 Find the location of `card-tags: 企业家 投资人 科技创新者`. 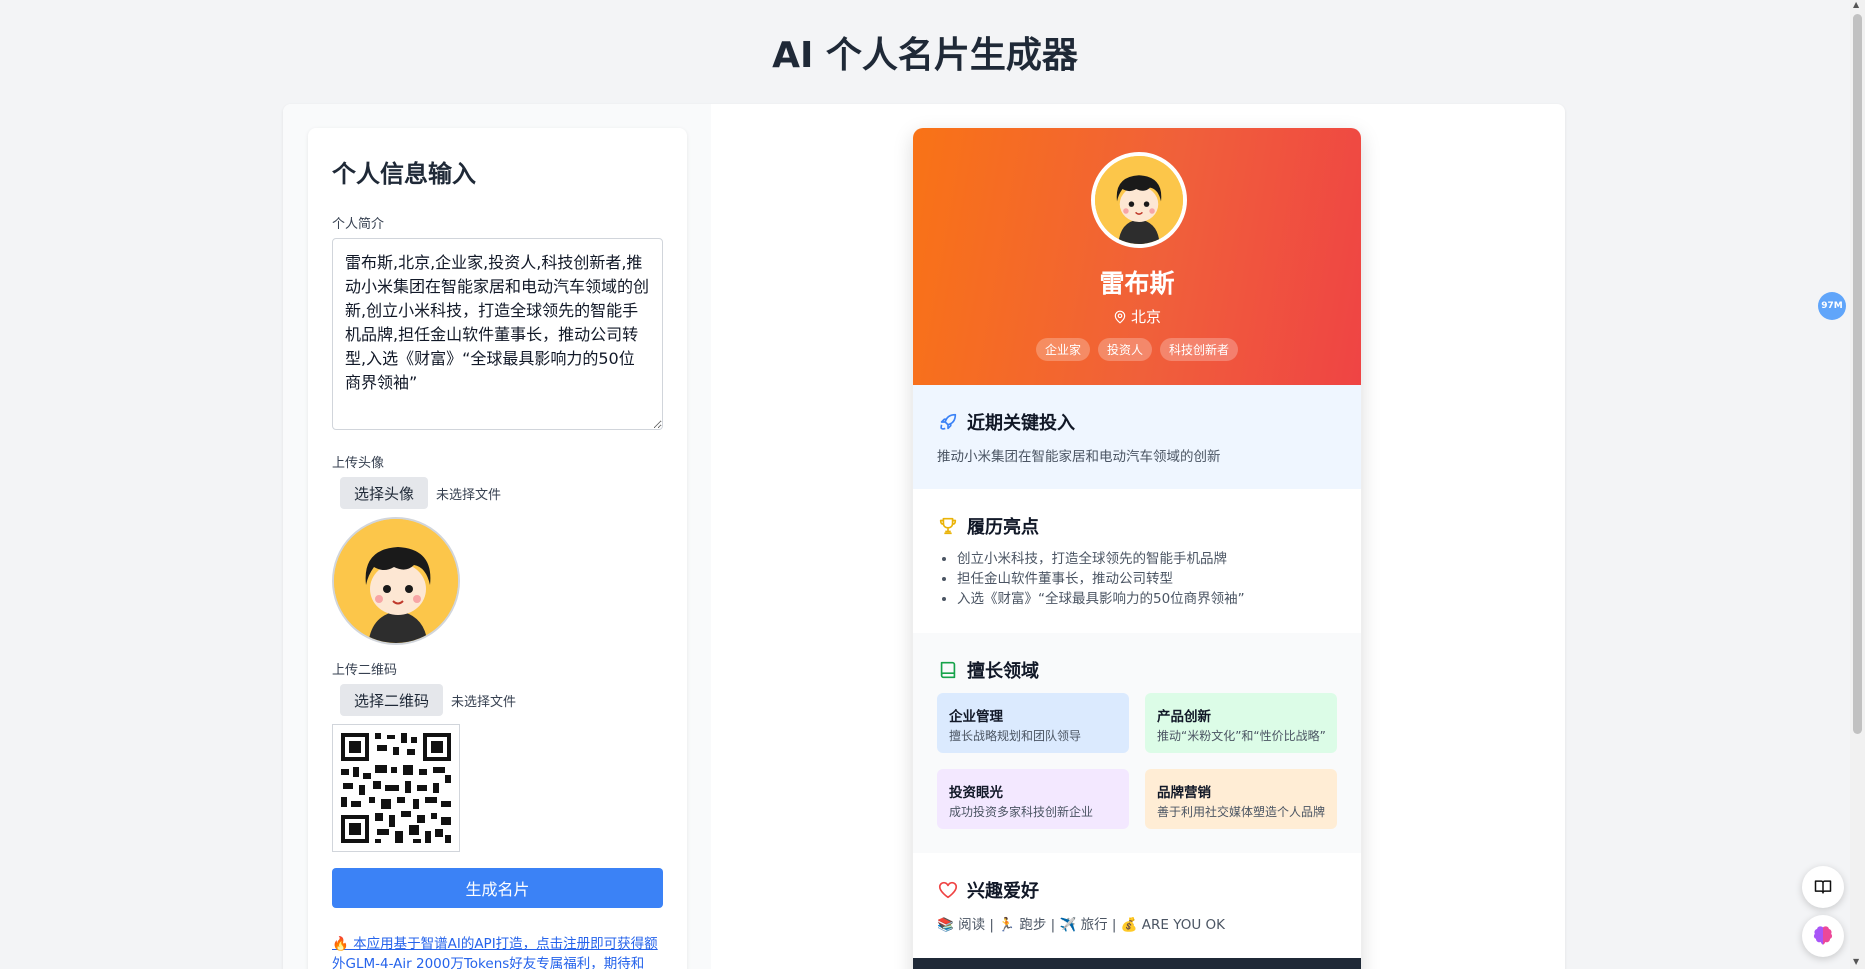

card-tags: 企业家 投资人 科技创新者 is located at coordinates (1137, 349).